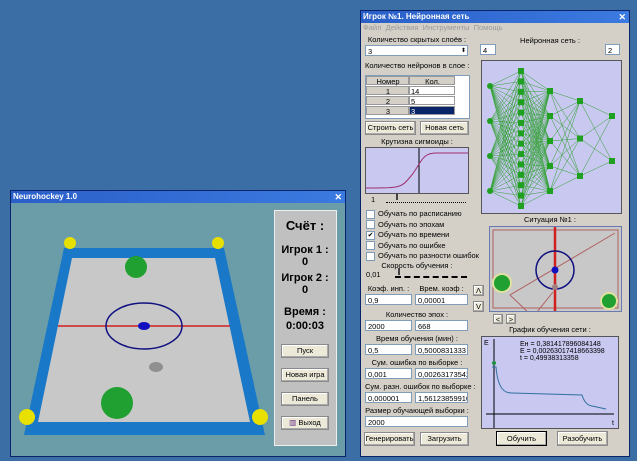 This screenshot has height=461, width=637. Describe the element at coordinates (144, 326) in the screenshot. I see `center-dot` at that location.